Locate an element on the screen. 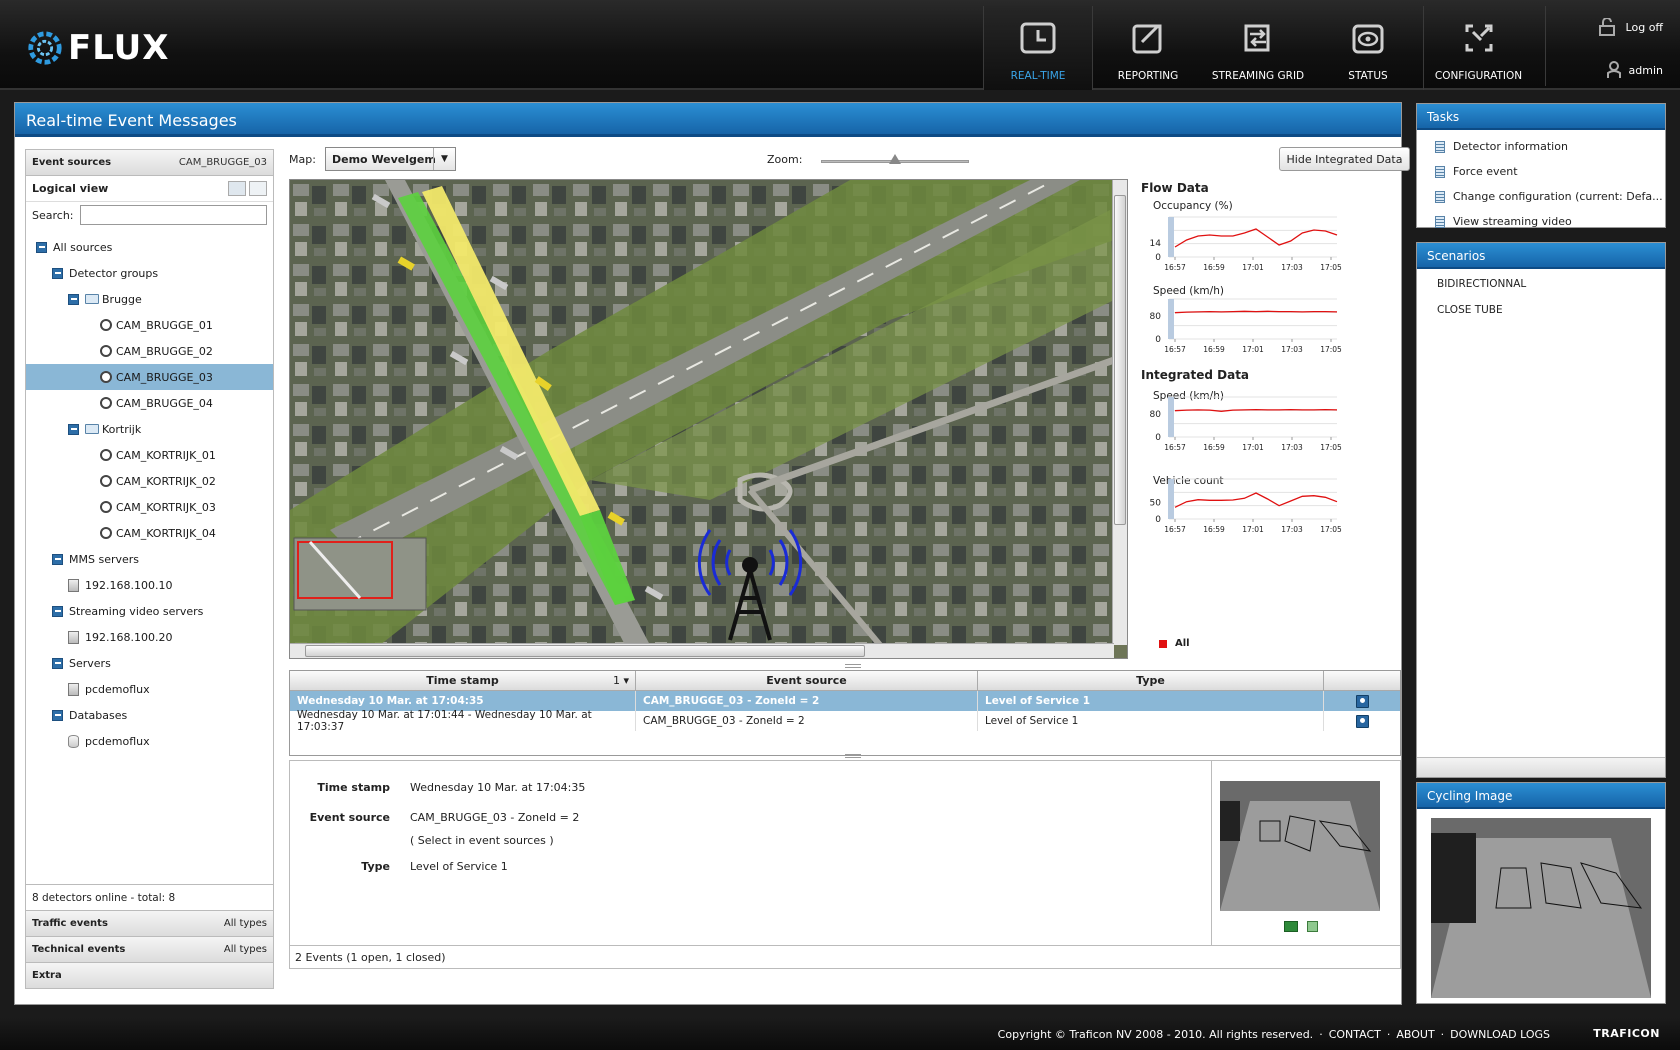 The width and height of the screenshot is (1680, 1050). col-time-stamp: Time stamp 1 ▾ is located at coordinates (463, 680).